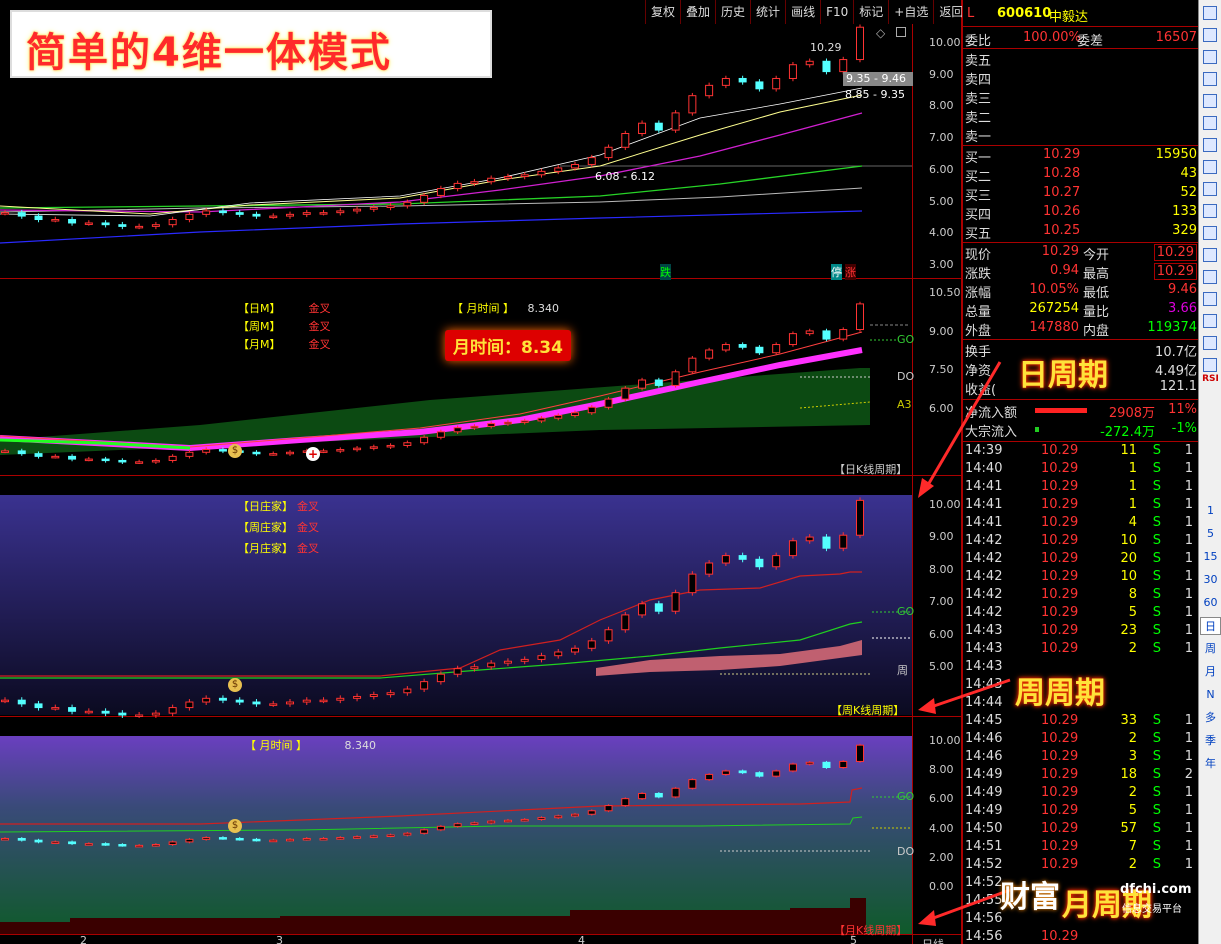 This screenshot has width=1221, height=944. Describe the element at coordinates (1062, 173) in the screenshot. I see `bid-price: 10.28` at that location.